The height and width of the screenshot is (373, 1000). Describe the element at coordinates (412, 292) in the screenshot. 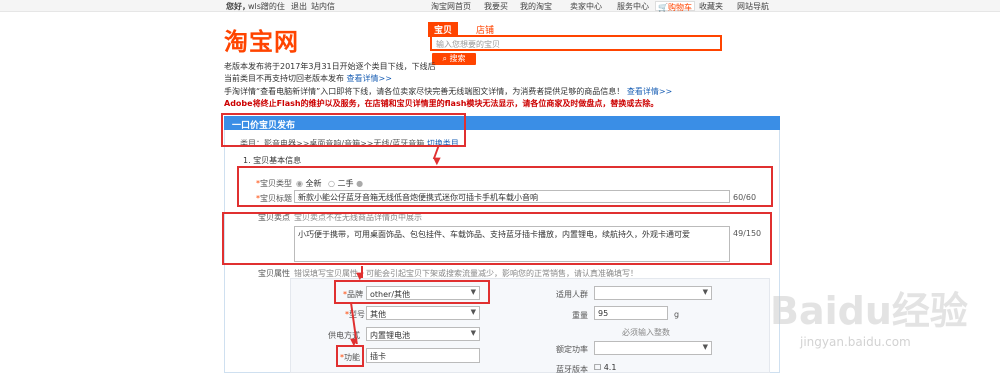

I see `annotation-box-brand` at that location.